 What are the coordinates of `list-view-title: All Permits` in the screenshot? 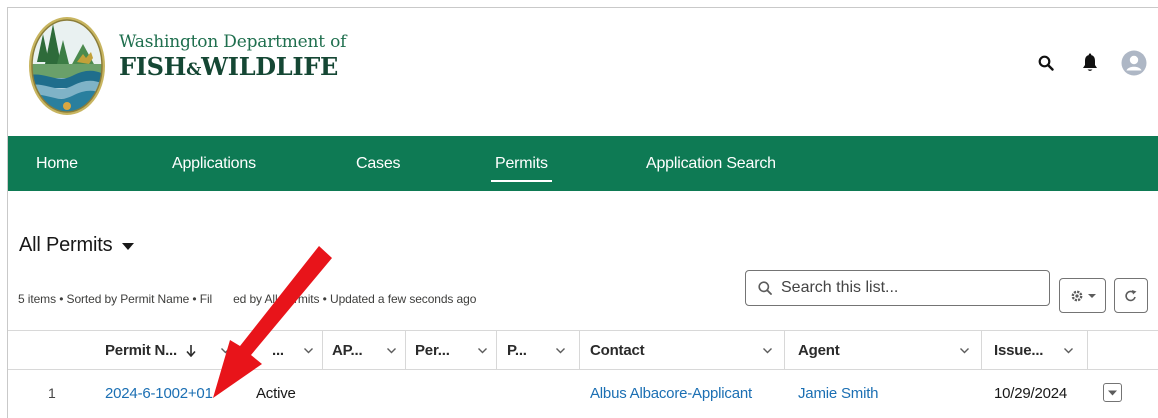 It's located at (77, 245).